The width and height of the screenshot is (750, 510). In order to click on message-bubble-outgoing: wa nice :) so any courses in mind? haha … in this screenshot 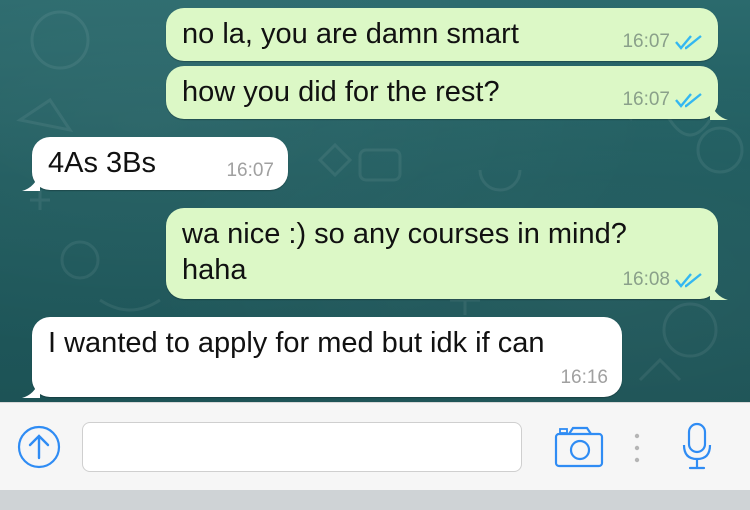, I will do `click(447, 254)`.